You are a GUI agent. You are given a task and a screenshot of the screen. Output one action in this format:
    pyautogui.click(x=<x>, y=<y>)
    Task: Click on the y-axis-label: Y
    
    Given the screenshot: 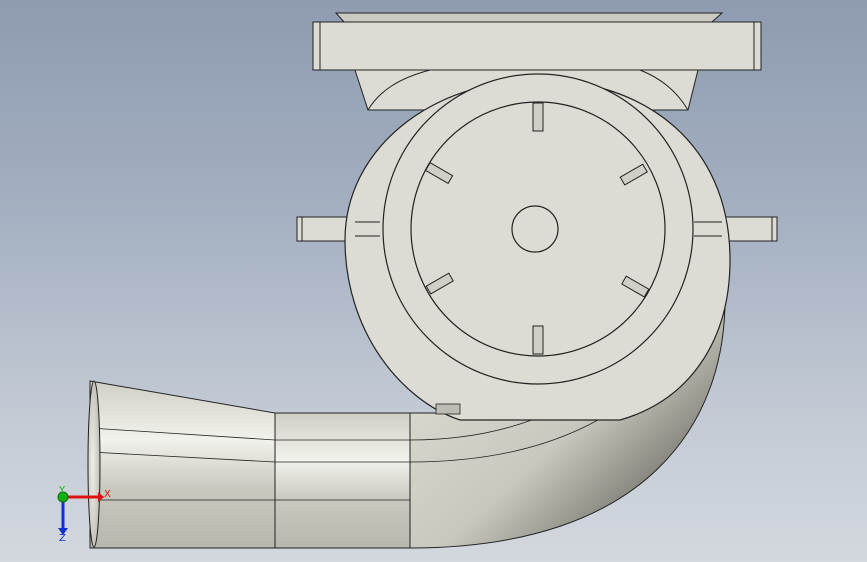 What is the action you would take?
    pyautogui.click(x=62, y=490)
    